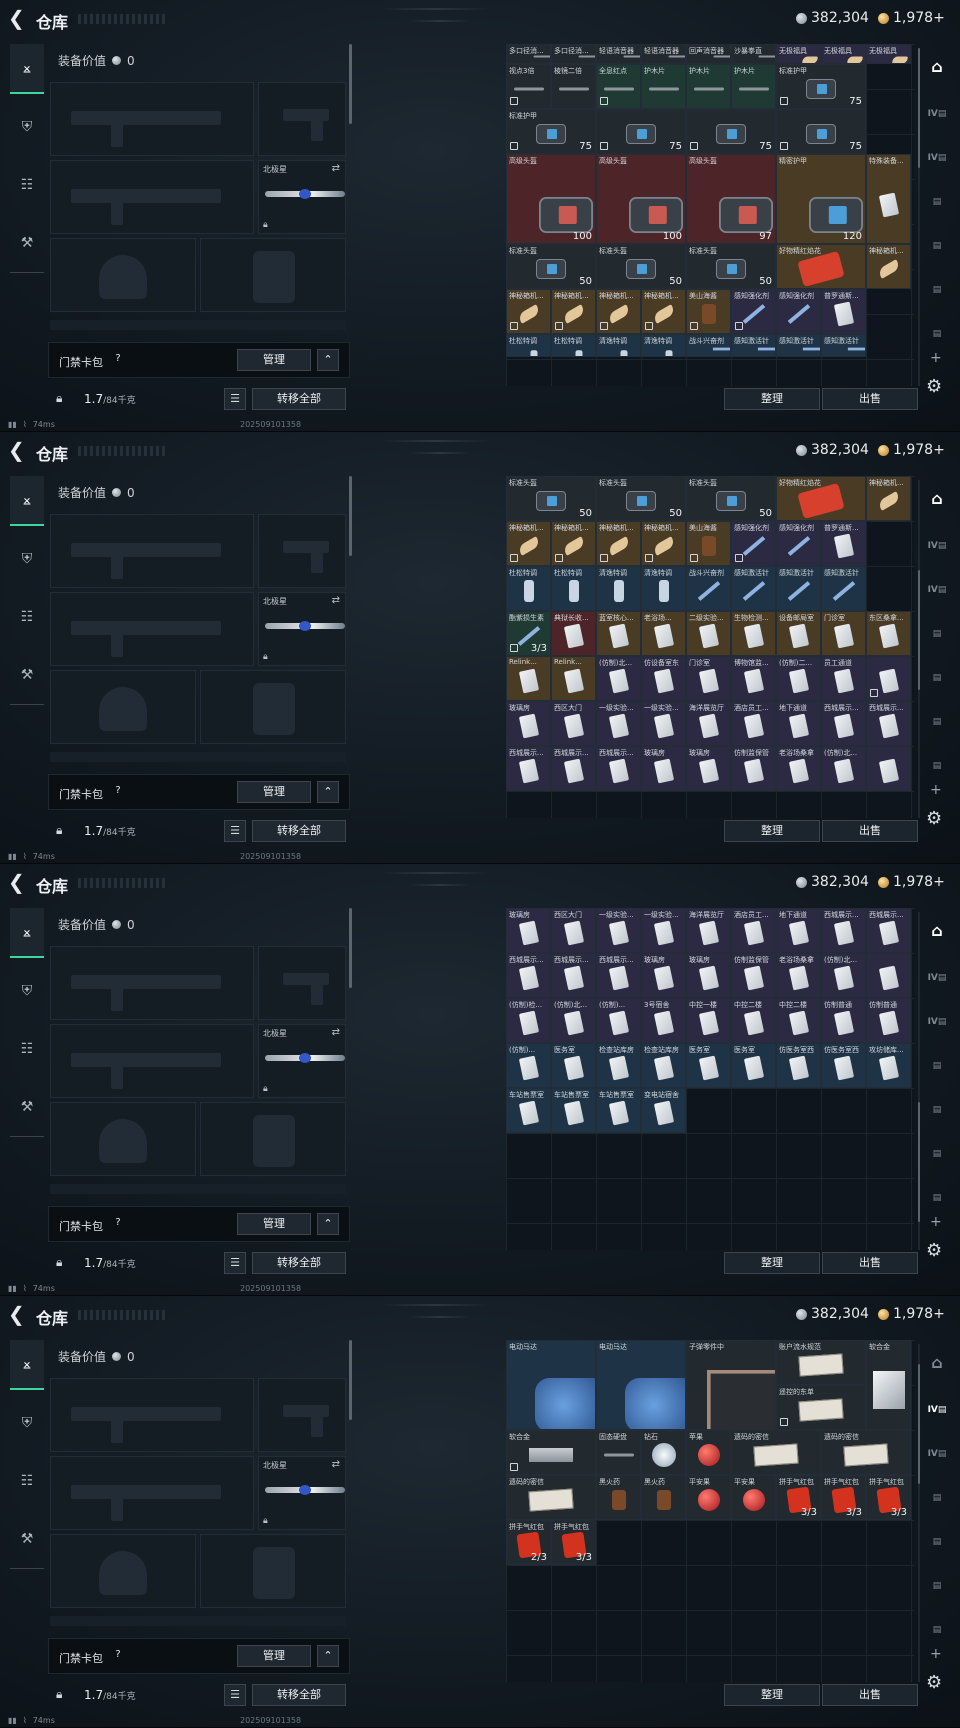  I want to click on item-cell: 好物精红焰花, so click(821, 267).